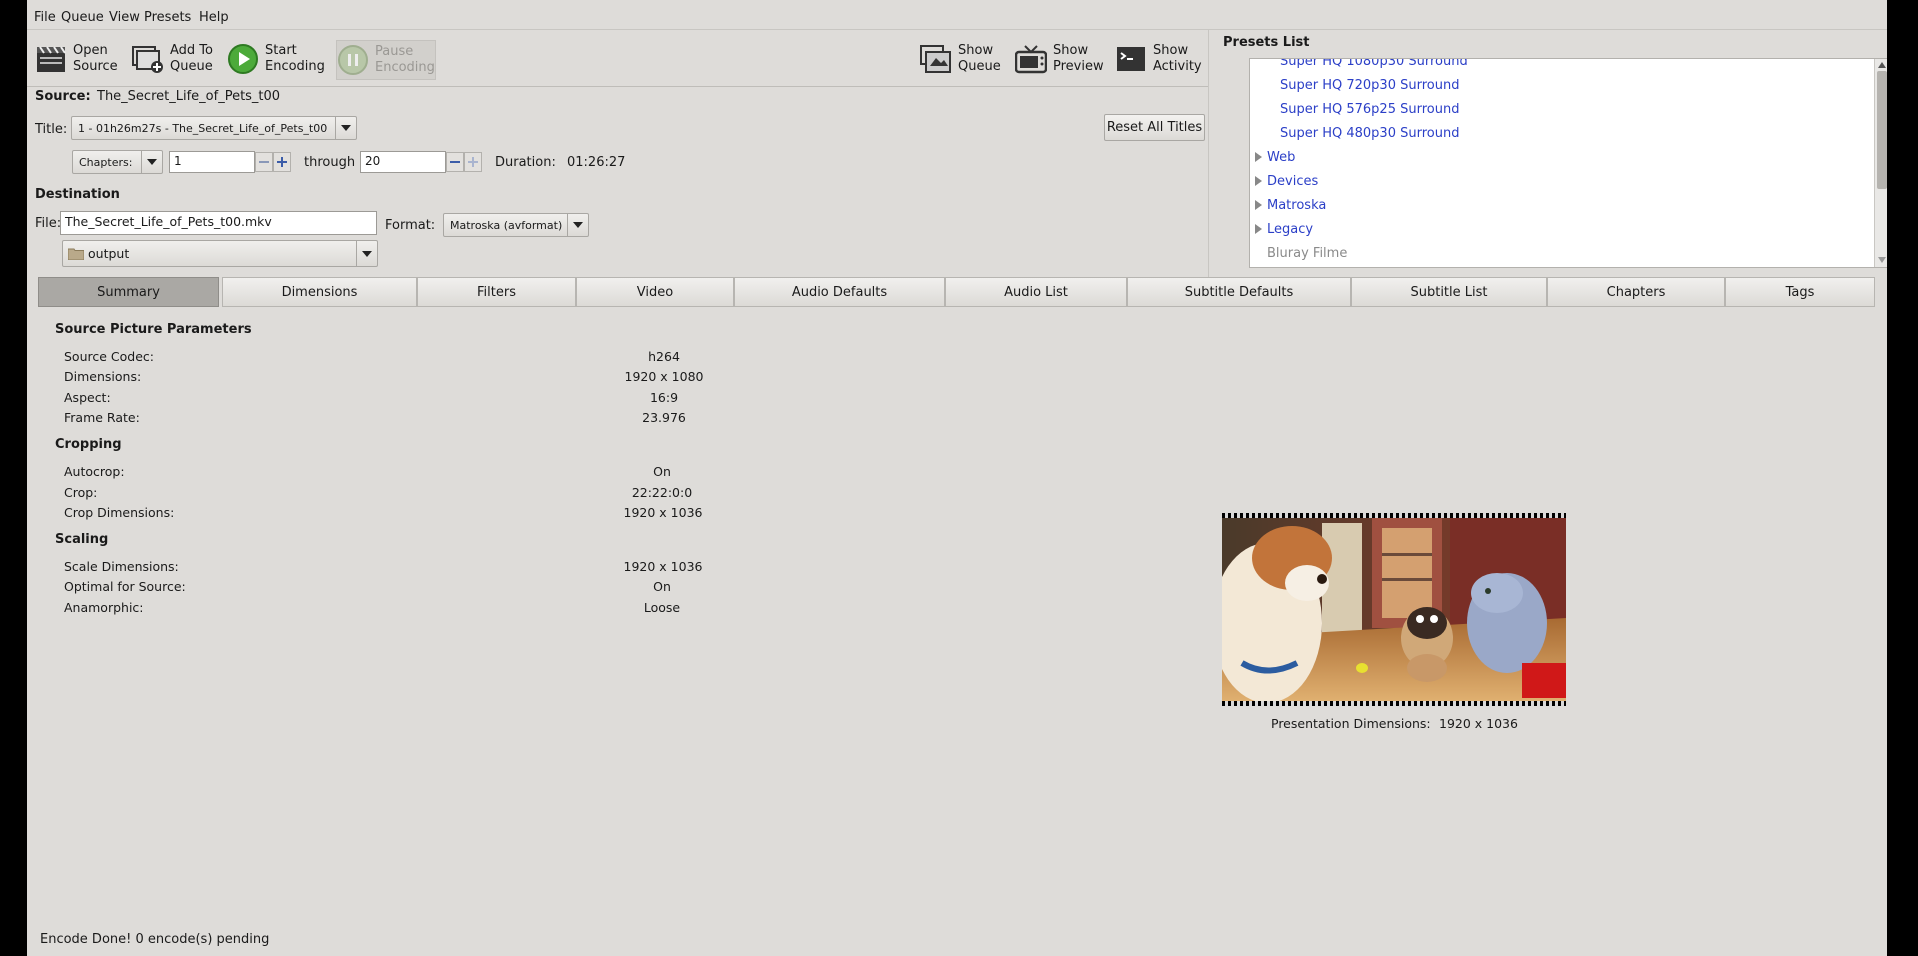  Describe the element at coordinates (51, 129) in the screenshot. I see `title-label: Title:` at that location.